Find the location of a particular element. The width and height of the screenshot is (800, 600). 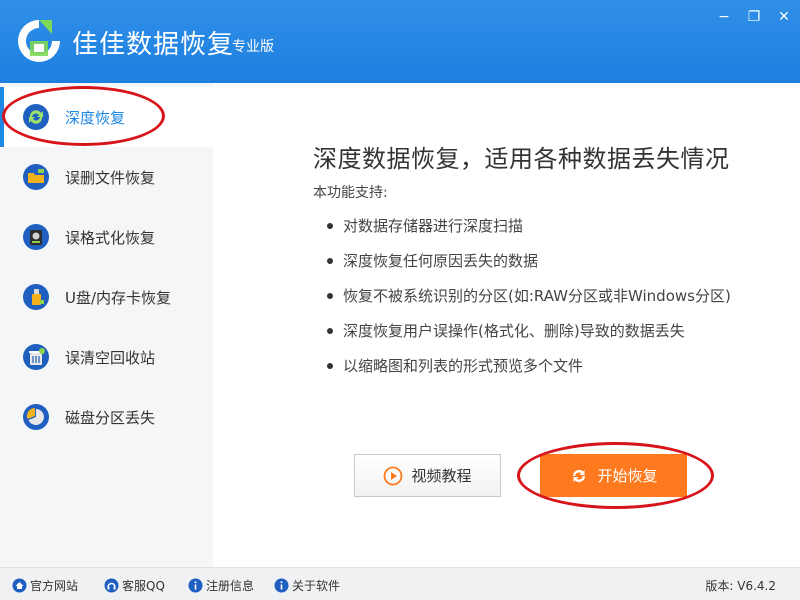

registration-info-link: 注册信息 is located at coordinates (221, 585).